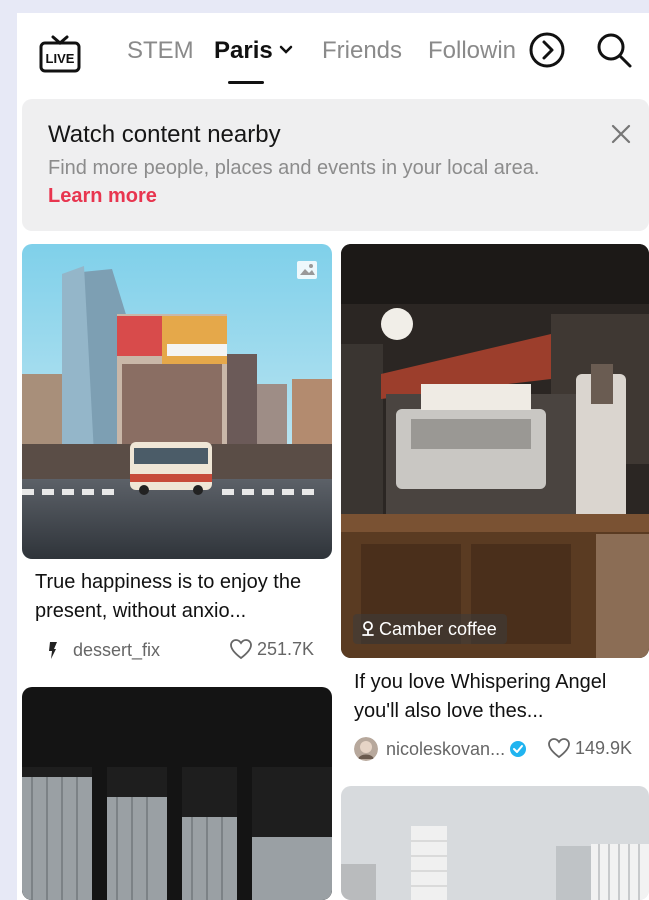 This screenshot has height=900, width=649. I want to click on skyline-photo, so click(495, 843).